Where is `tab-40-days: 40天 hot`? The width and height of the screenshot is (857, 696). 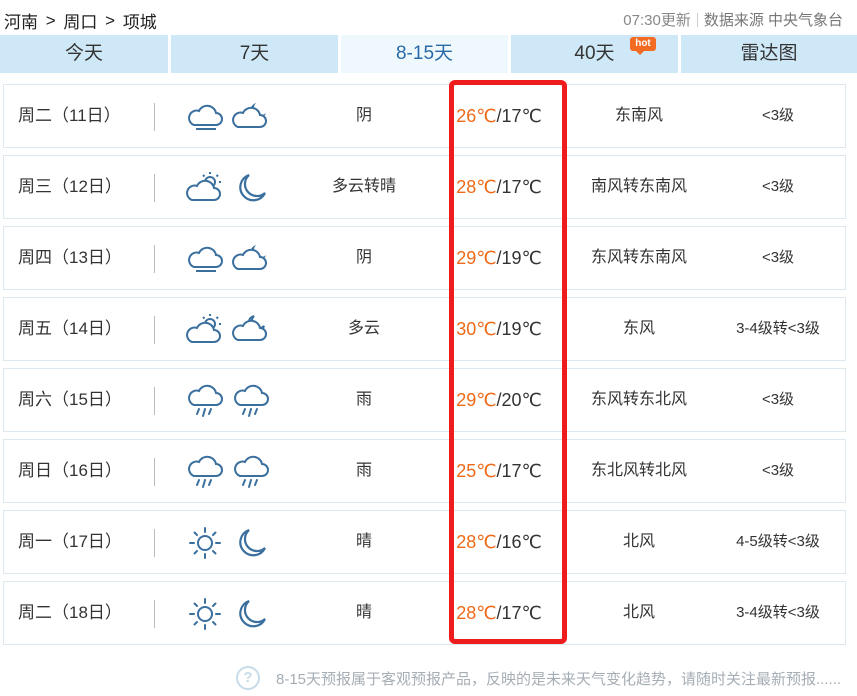 tab-40-days: 40天 hot is located at coordinates (594, 54).